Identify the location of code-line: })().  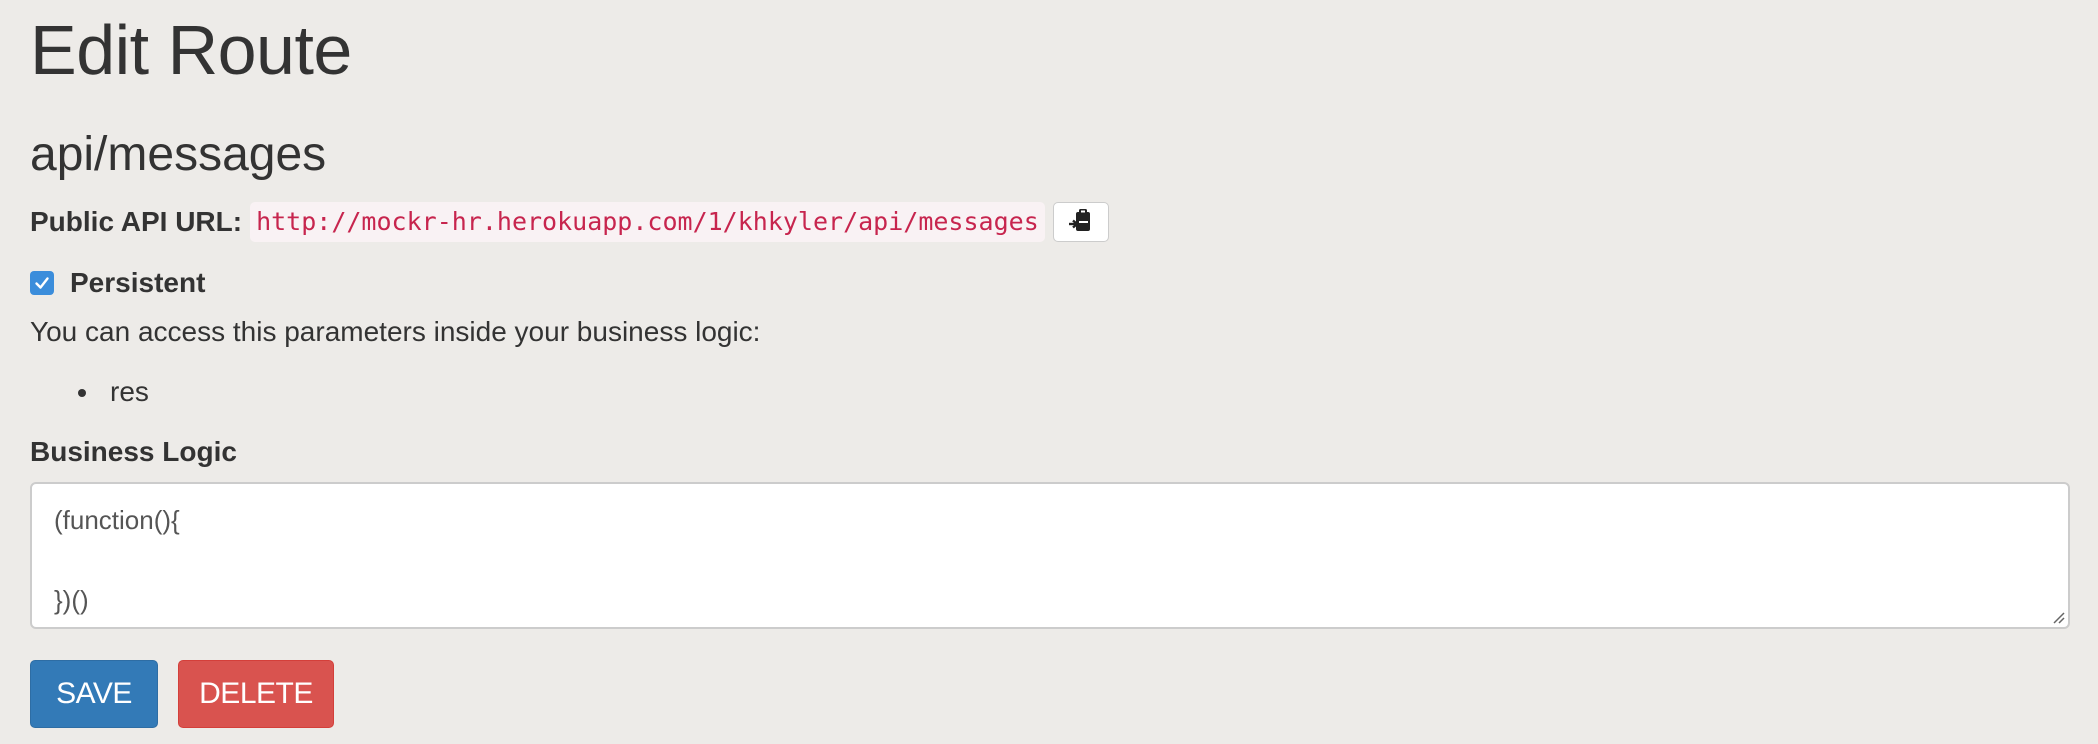
(71, 600).